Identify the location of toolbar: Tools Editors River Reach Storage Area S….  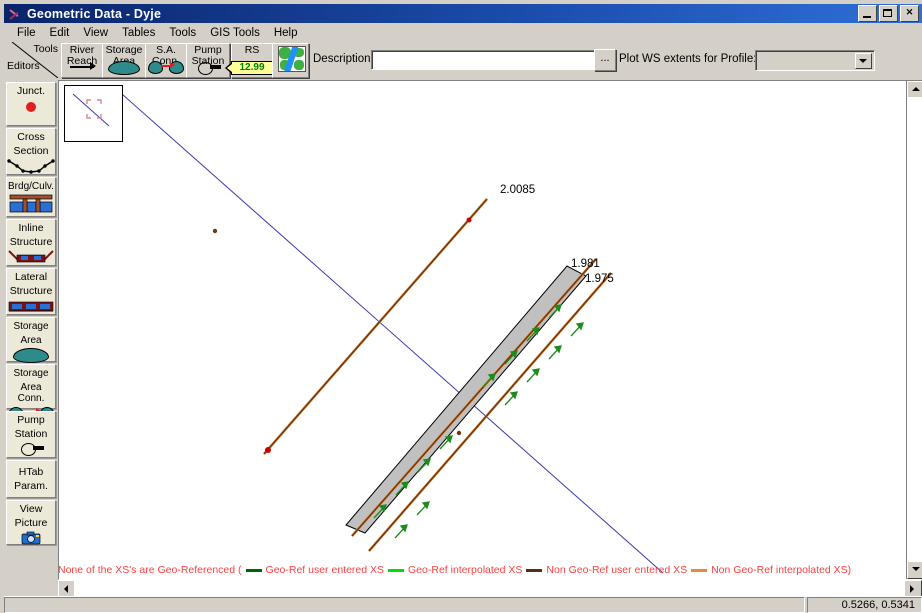
(463, 60).